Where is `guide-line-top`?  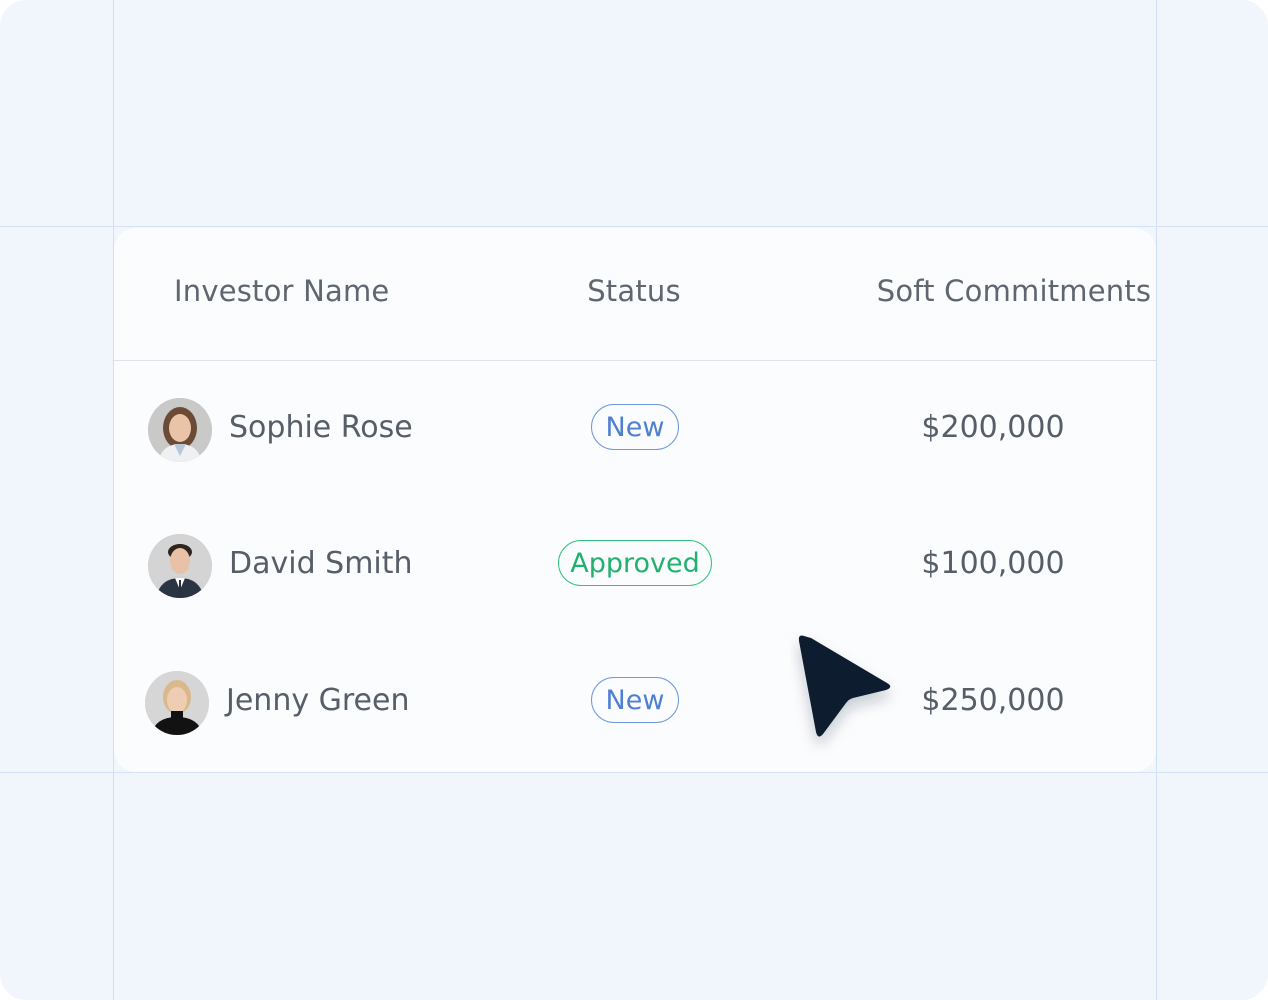 guide-line-top is located at coordinates (634, 226).